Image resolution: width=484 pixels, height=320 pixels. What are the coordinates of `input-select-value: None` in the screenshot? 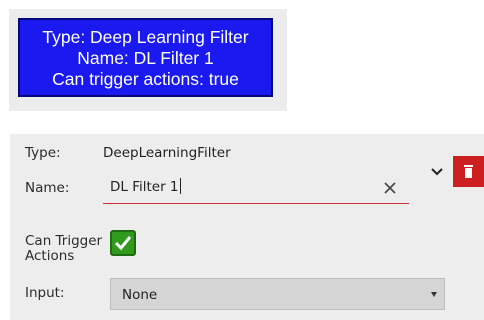 It's located at (140, 295).